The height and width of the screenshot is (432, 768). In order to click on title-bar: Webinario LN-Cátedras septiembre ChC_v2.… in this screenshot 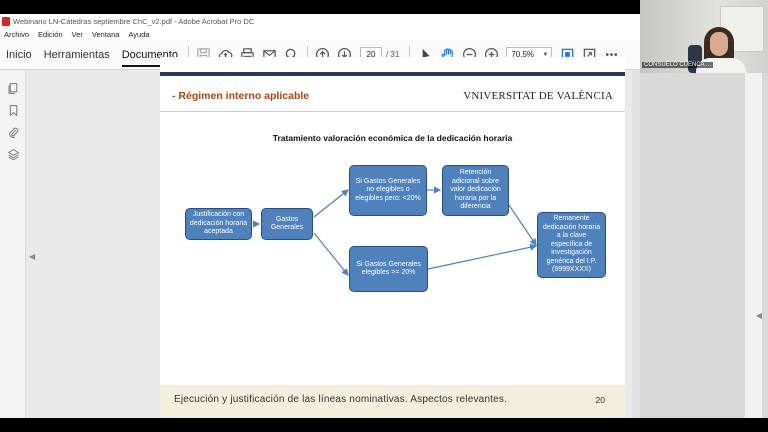, I will do `click(320, 21)`.